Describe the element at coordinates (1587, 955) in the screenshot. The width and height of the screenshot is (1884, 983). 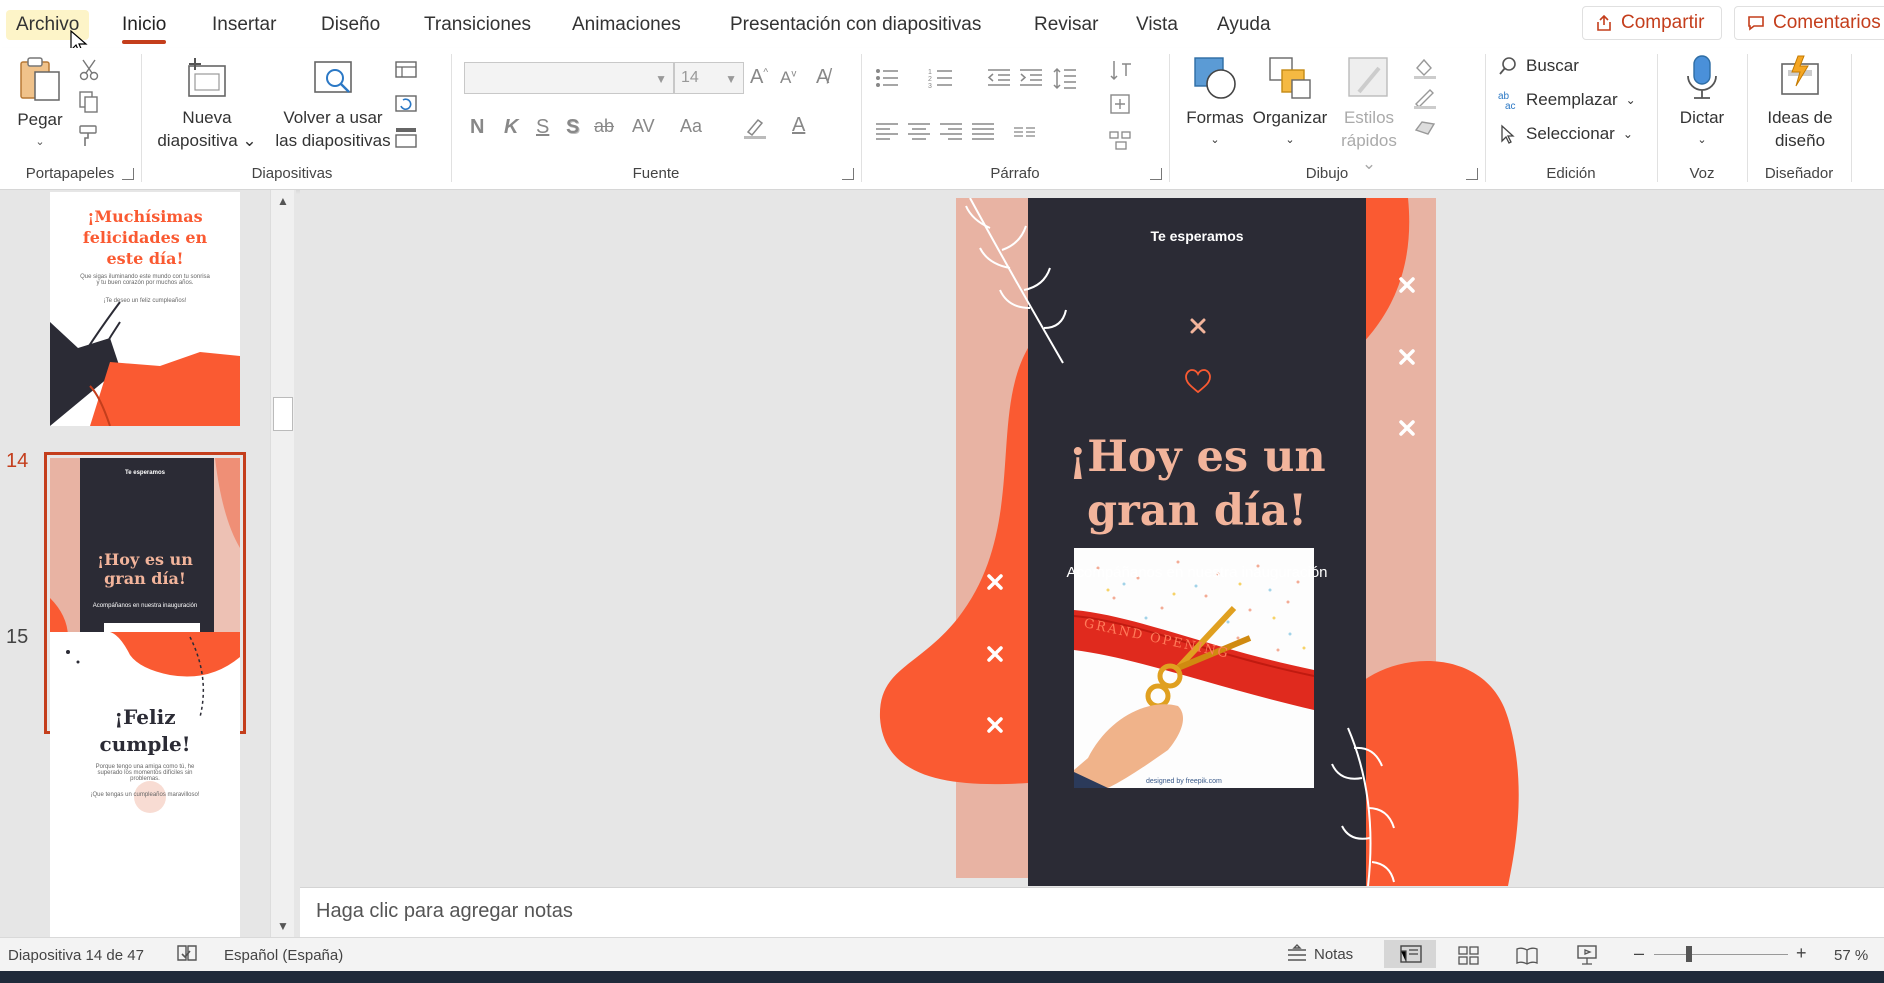
I see `slideshow-view-icon` at that location.